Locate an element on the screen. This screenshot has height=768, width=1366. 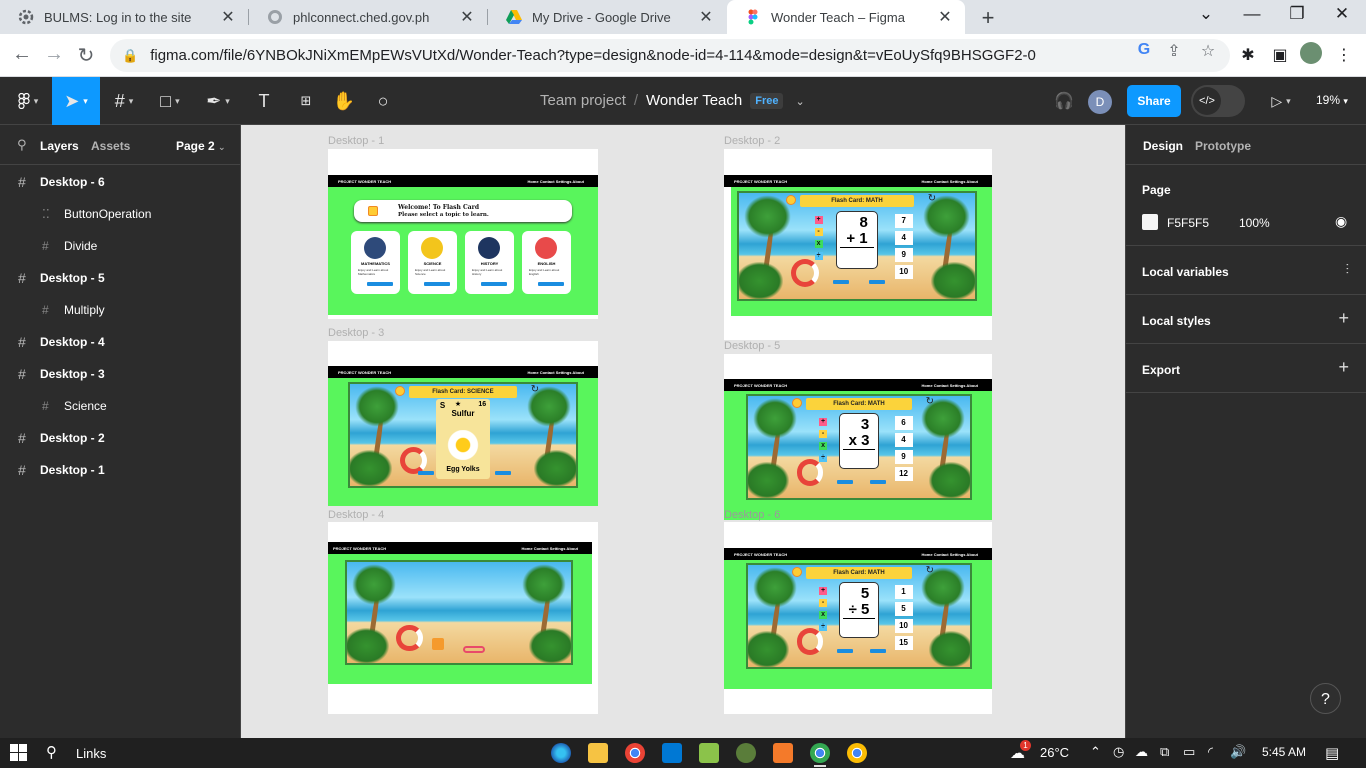
answer-choice: 15 is located at coordinates (903, 643).